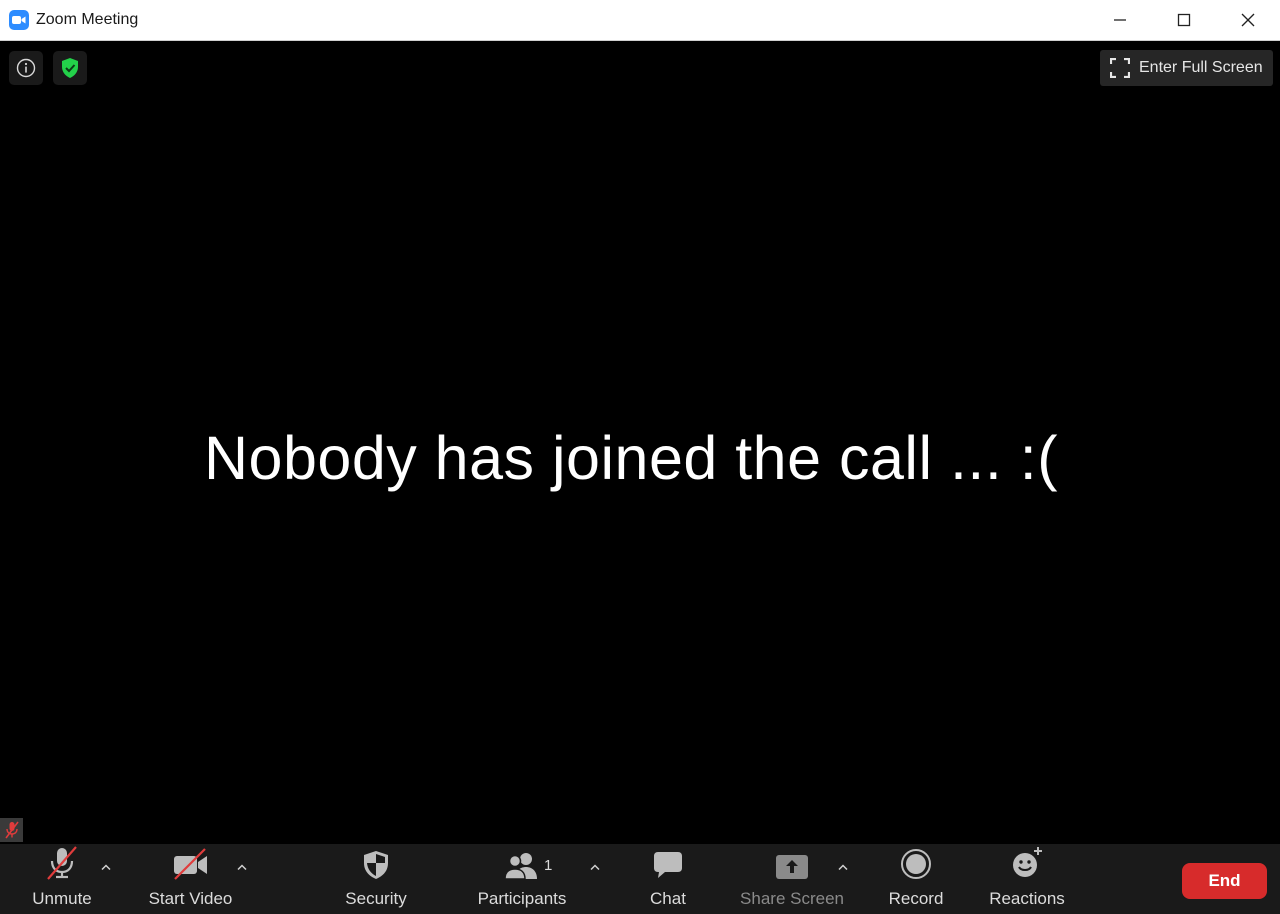 This screenshot has height=914, width=1280. I want to click on share-screen-icon, so click(792, 867).